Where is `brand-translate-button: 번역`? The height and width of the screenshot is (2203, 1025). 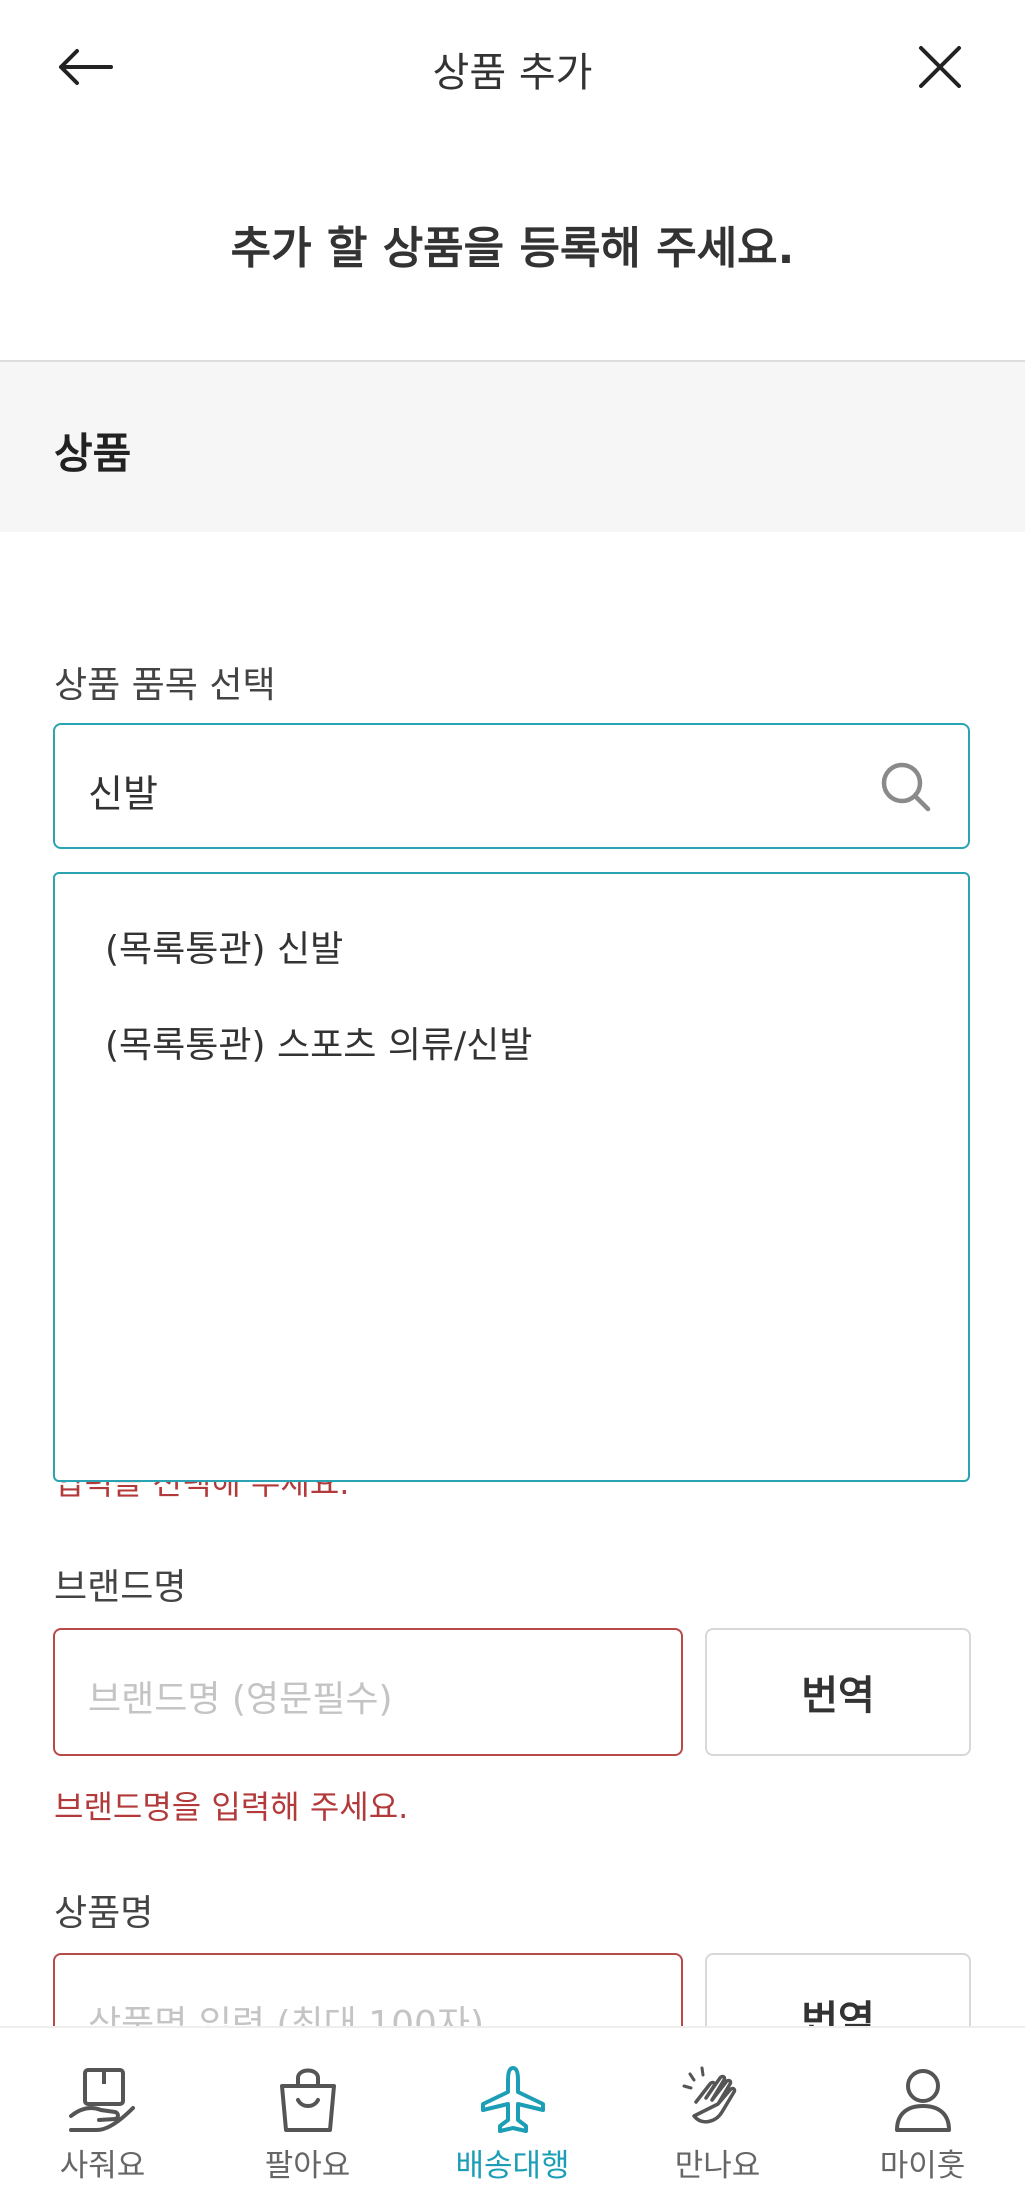
brand-translate-button: 번역 is located at coordinates (838, 1692).